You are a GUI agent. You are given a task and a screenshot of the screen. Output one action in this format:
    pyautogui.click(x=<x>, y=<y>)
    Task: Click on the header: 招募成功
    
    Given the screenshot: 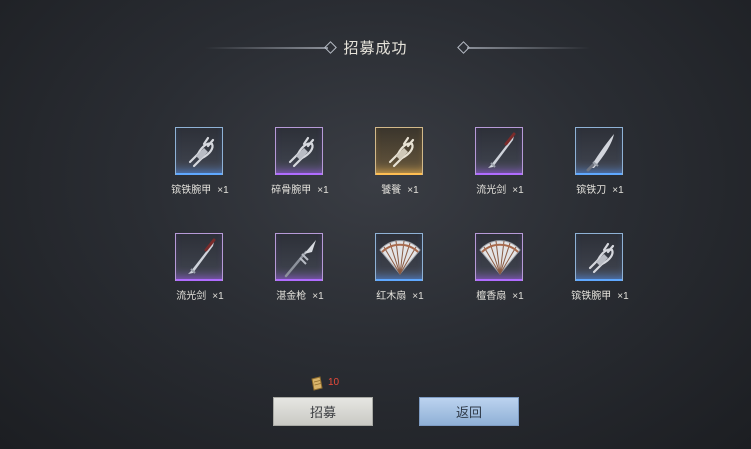 What is the action you would take?
    pyautogui.click(x=375, y=48)
    